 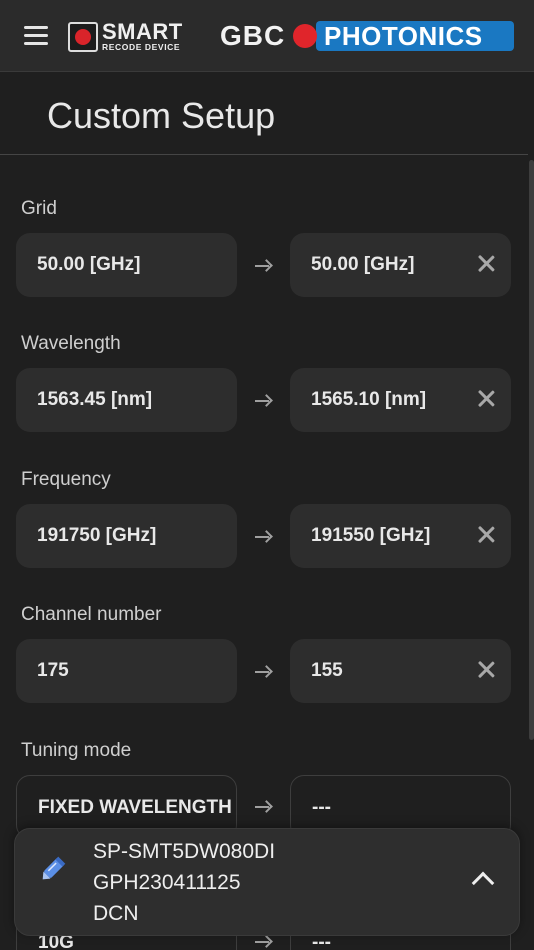 What do you see at coordinates (83, 37) in the screenshot?
I see `smart-logo-badge` at bounding box center [83, 37].